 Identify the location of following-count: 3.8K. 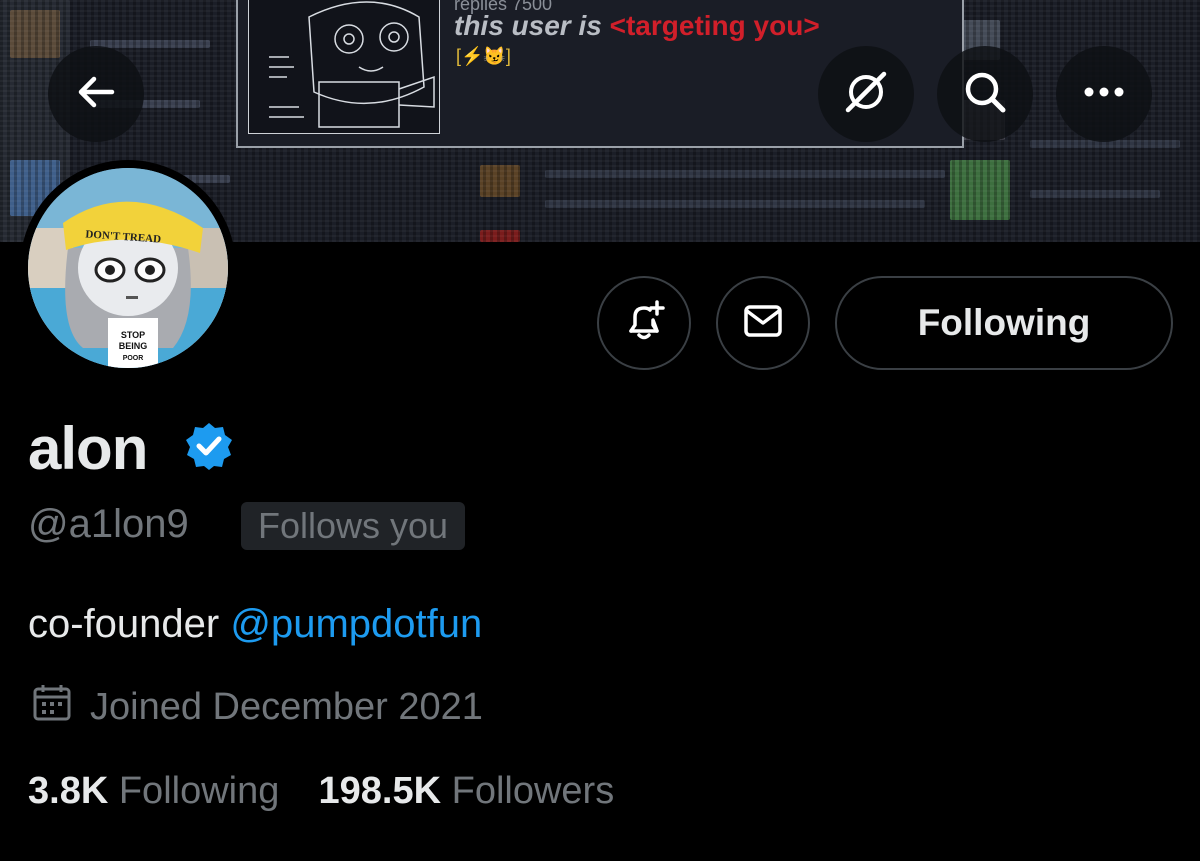
(68, 791).